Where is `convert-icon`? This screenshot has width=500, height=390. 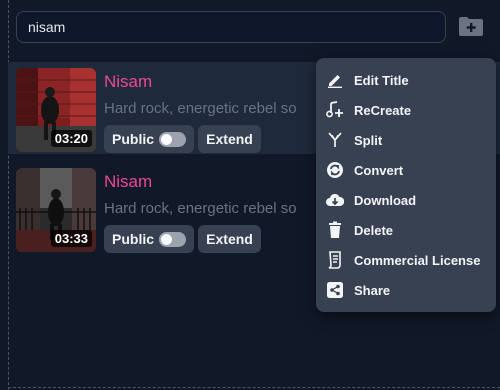
convert-icon is located at coordinates (335, 170).